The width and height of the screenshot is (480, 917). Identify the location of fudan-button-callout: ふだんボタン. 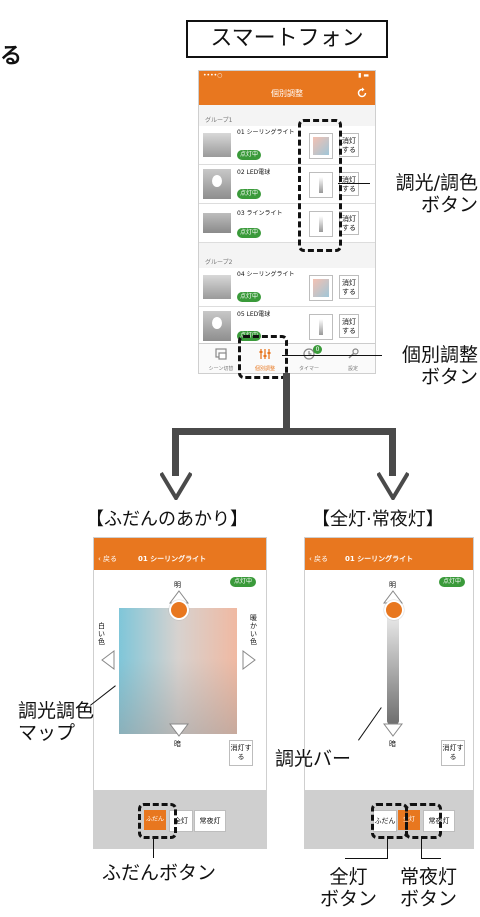
(159, 873).